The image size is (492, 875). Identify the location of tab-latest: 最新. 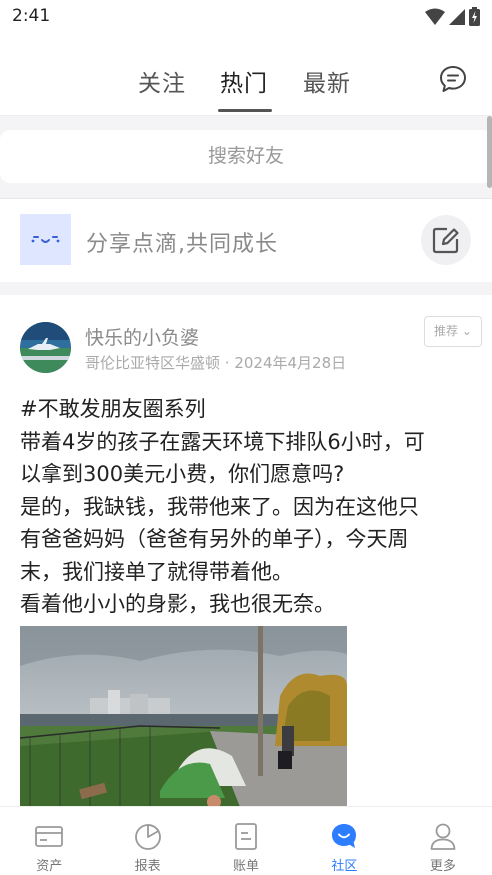
(327, 81).